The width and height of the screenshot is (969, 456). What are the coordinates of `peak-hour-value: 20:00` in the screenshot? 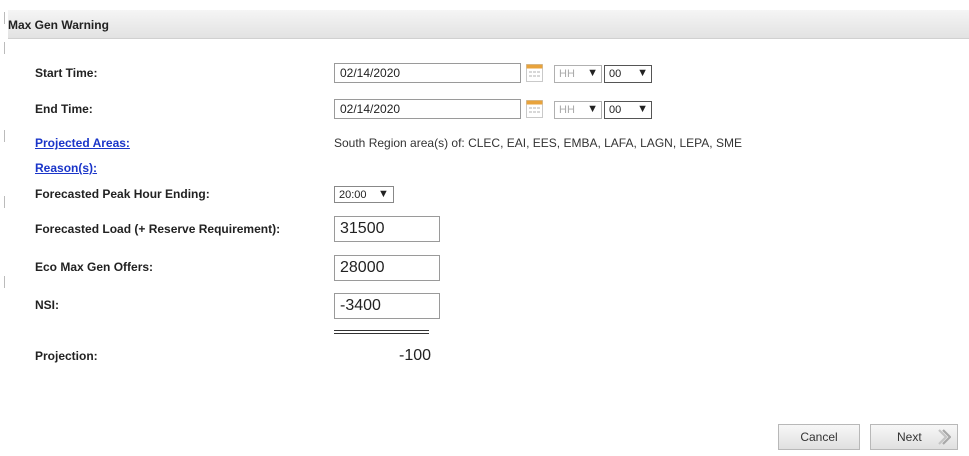 It's located at (353, 195).